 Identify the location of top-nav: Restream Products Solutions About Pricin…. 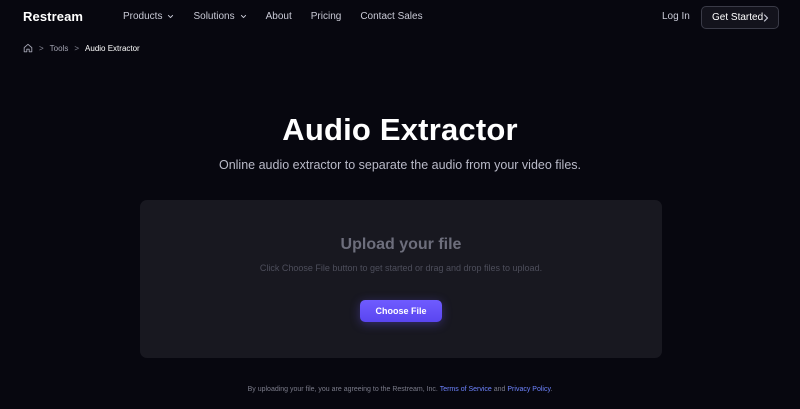
(400, 17).